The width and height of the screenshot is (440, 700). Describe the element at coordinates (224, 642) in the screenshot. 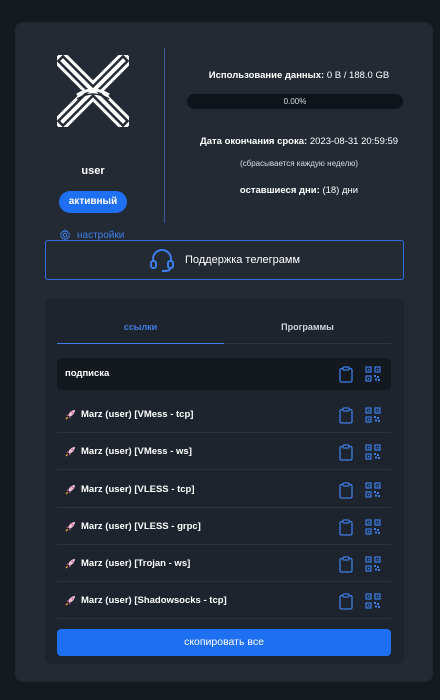

I see `copy-all-button: скопировать все` at that location.